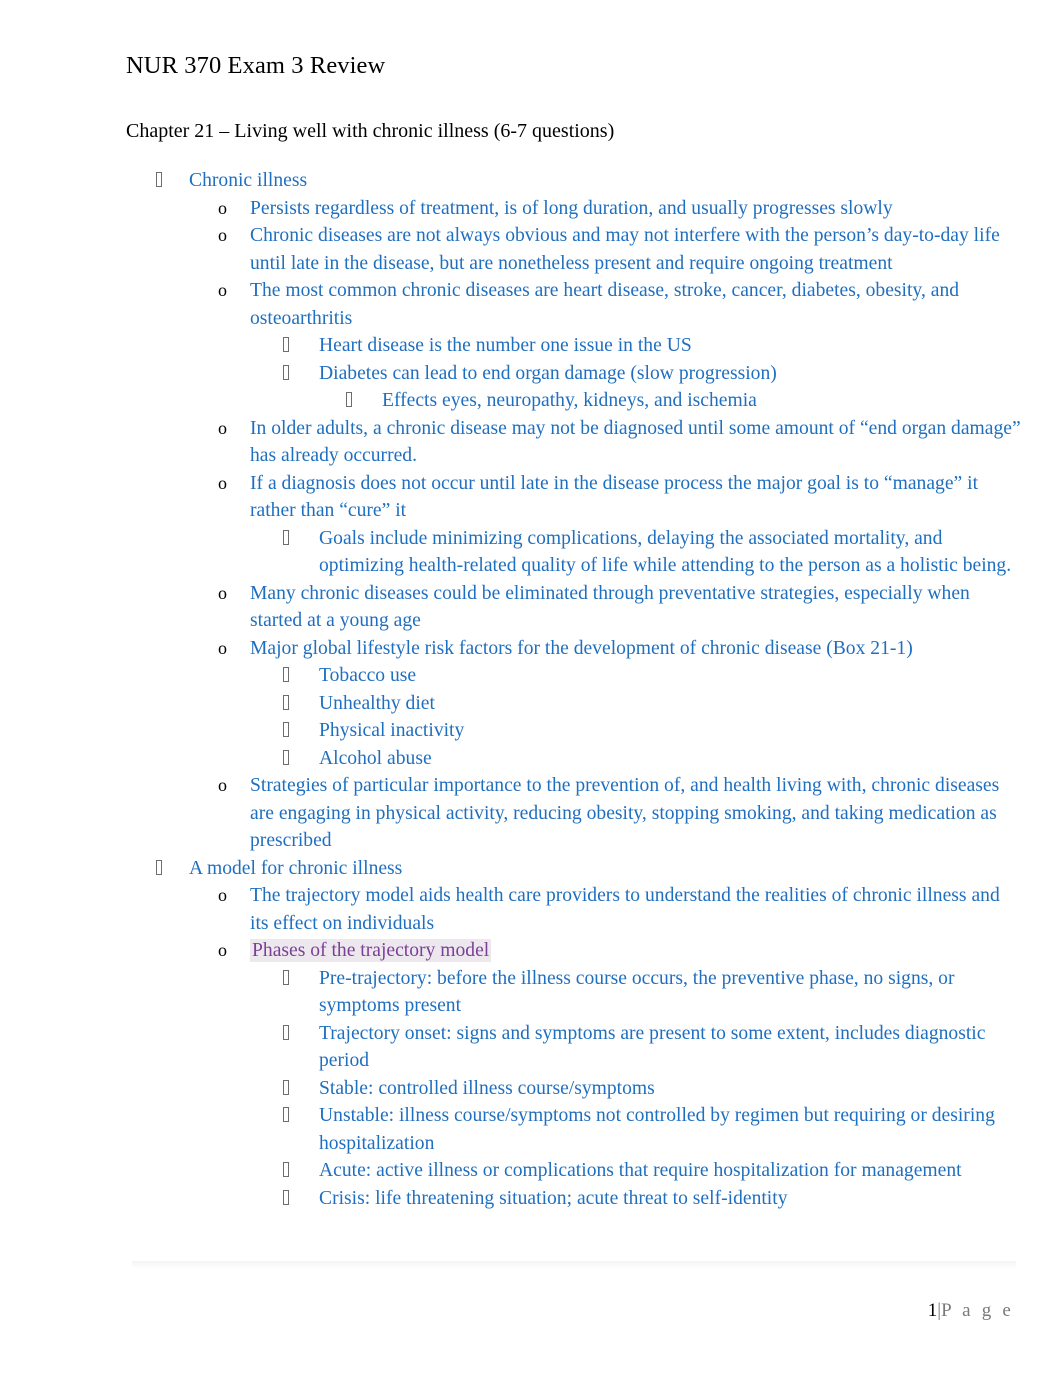 This screenshot has width=1062, height=1377. What do you see at coordinates (248, 181) in the screenshot?
I see `outline-item-text: Chronic illness` at bounding box center [248, 181].